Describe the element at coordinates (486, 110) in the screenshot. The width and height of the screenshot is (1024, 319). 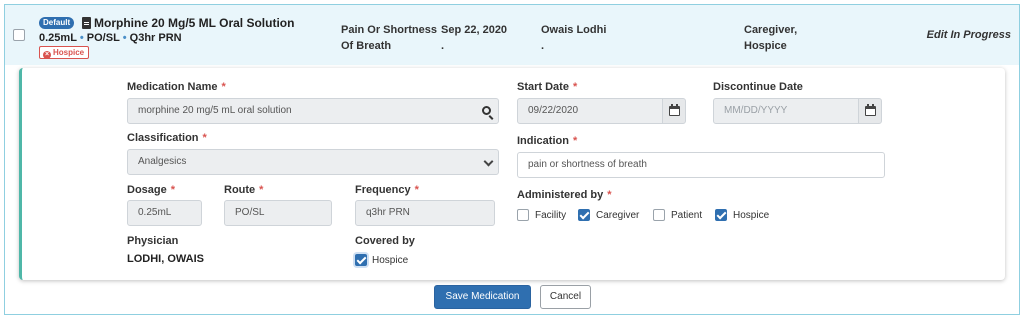
I see `search-icon` at that location.